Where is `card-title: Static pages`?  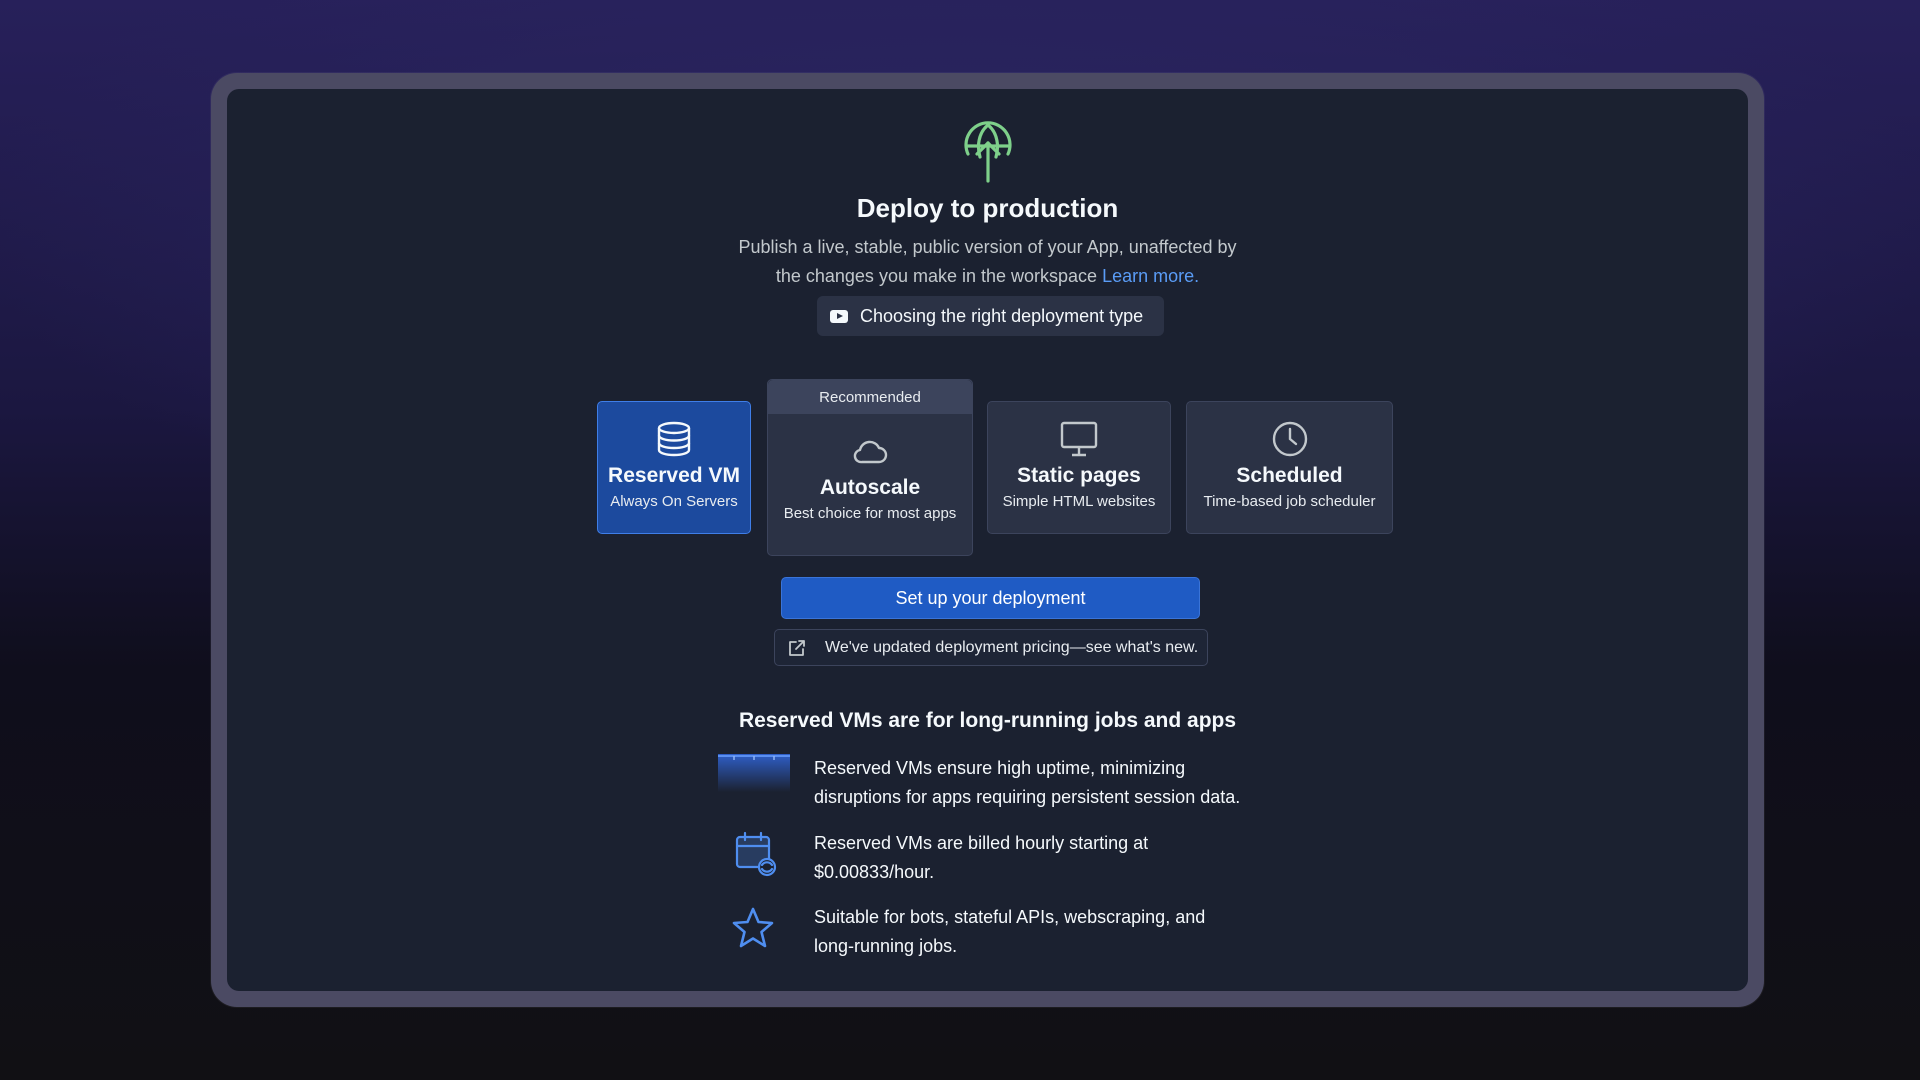
card-title: Static pages is located at coordinates (1079, 475).